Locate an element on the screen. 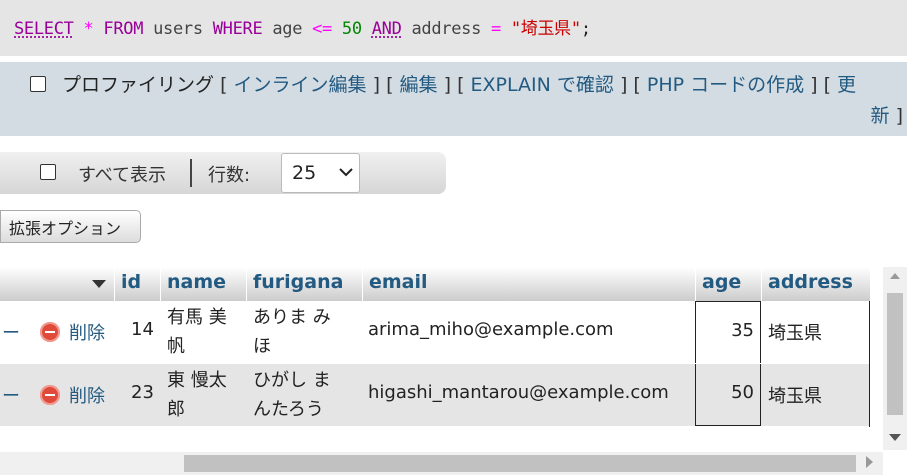  profiling-label: プロファイリング is located at coordinates (138, 85).